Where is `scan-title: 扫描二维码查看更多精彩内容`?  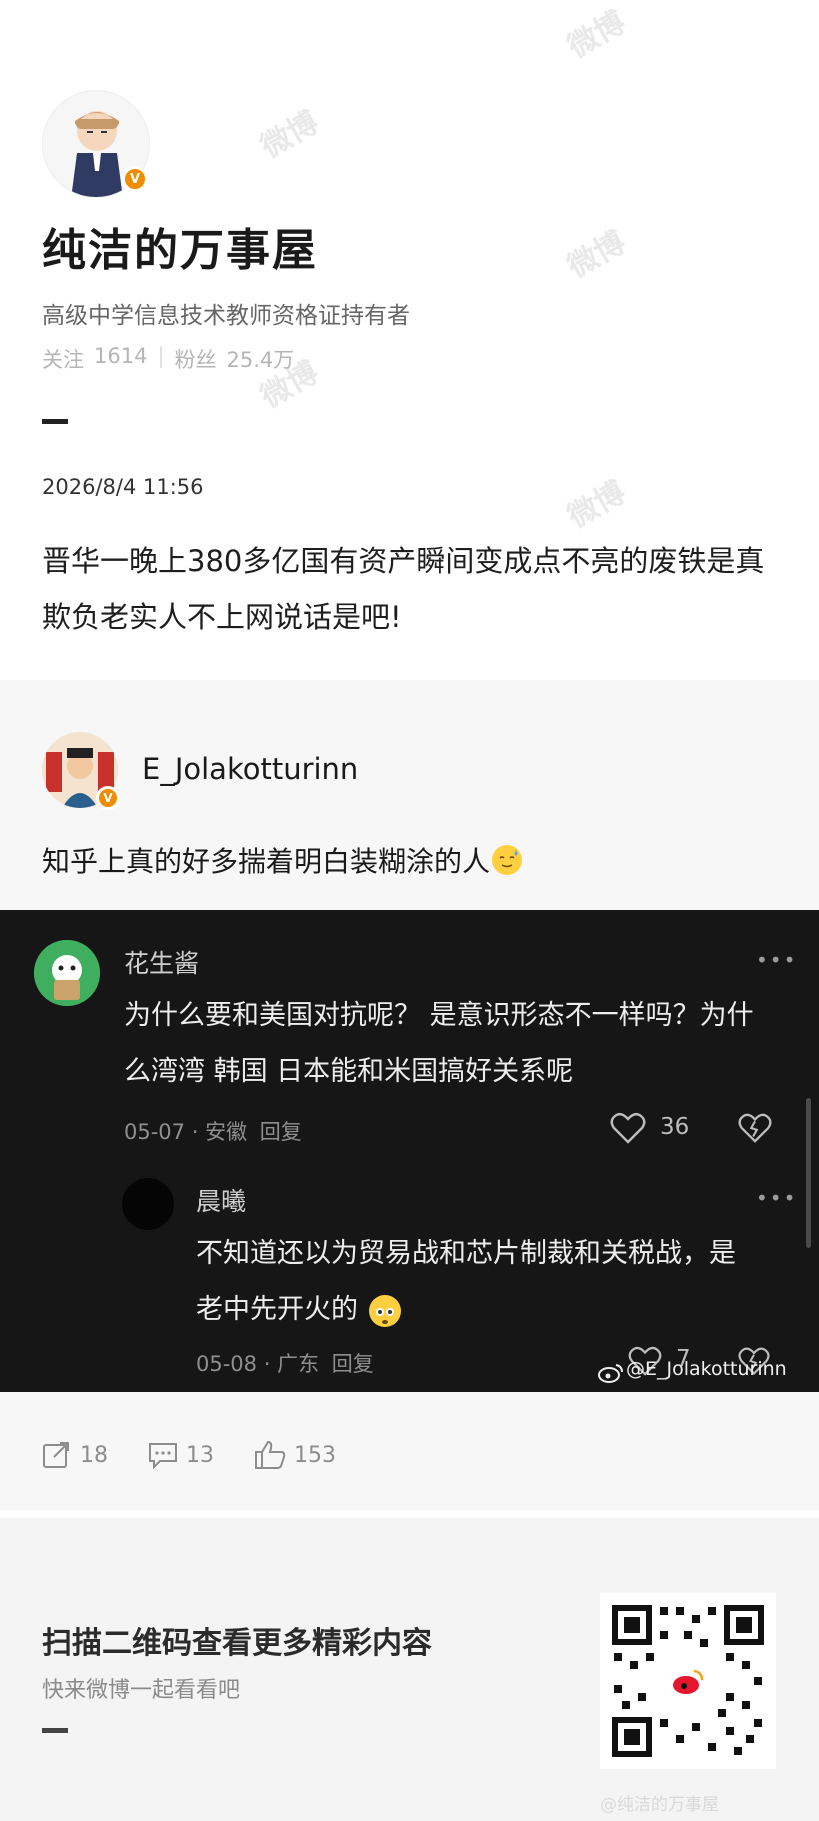
scan-title: 扫描二维码查看更多精彩内容 is located at coordinates (237, 1643).